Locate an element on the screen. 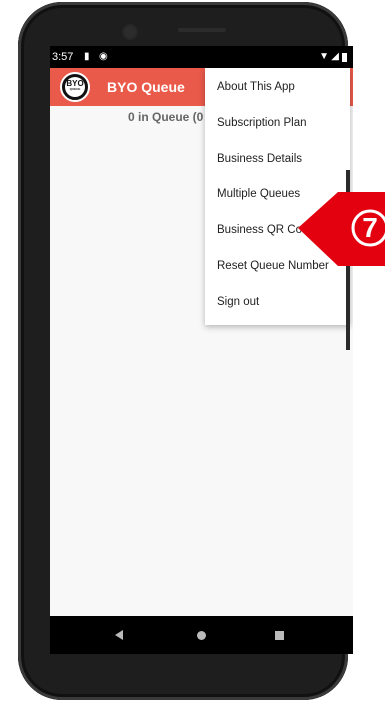 The image size is (385, 705). menu-item-about: About This App is located at coordinates (277, 88).